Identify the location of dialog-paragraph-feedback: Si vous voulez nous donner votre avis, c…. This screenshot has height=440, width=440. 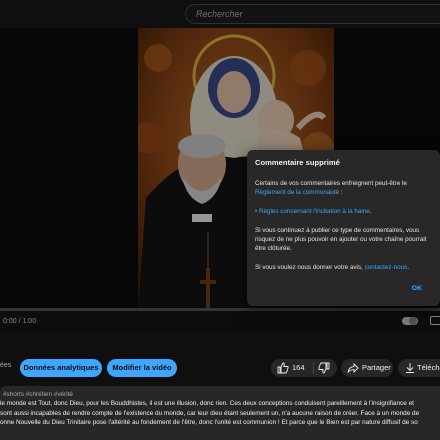
(343, 267).